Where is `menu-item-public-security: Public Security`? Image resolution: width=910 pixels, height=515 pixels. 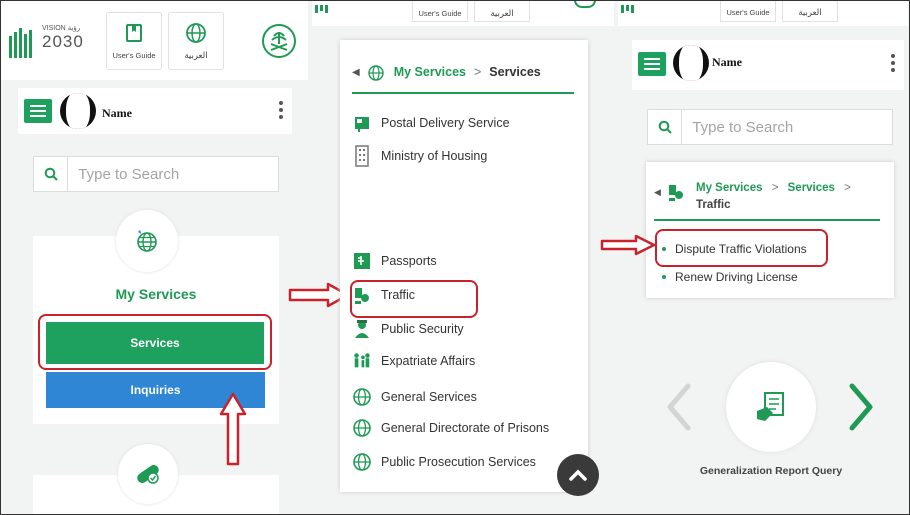 menu-item-public-security: Public Security is located at coordinates (408, 329).